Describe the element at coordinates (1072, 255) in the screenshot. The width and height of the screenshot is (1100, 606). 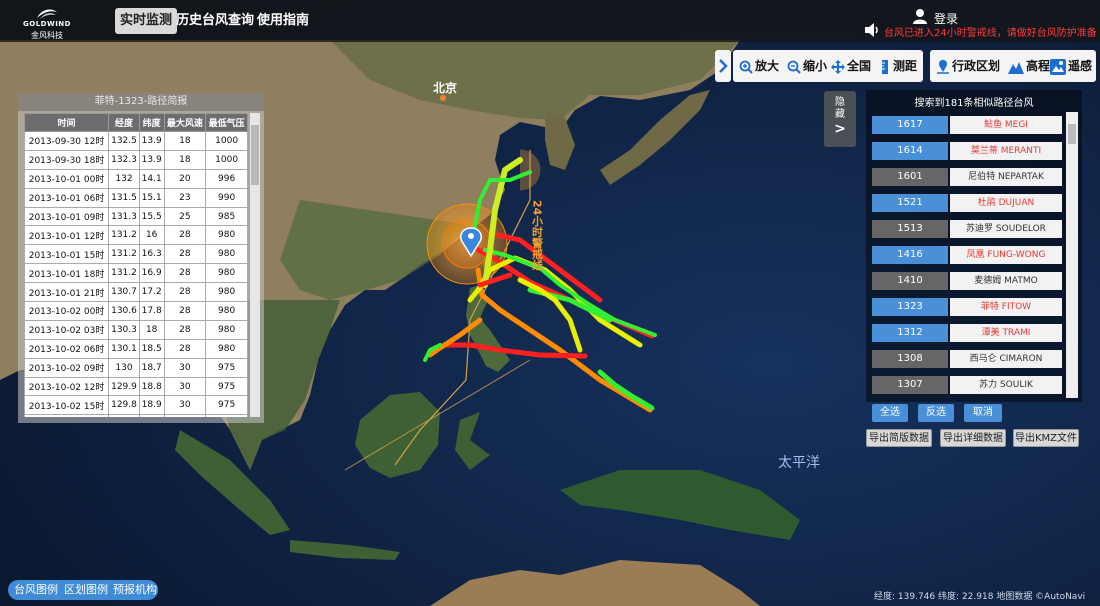
I see `similar-list-scrollbar` at that location.